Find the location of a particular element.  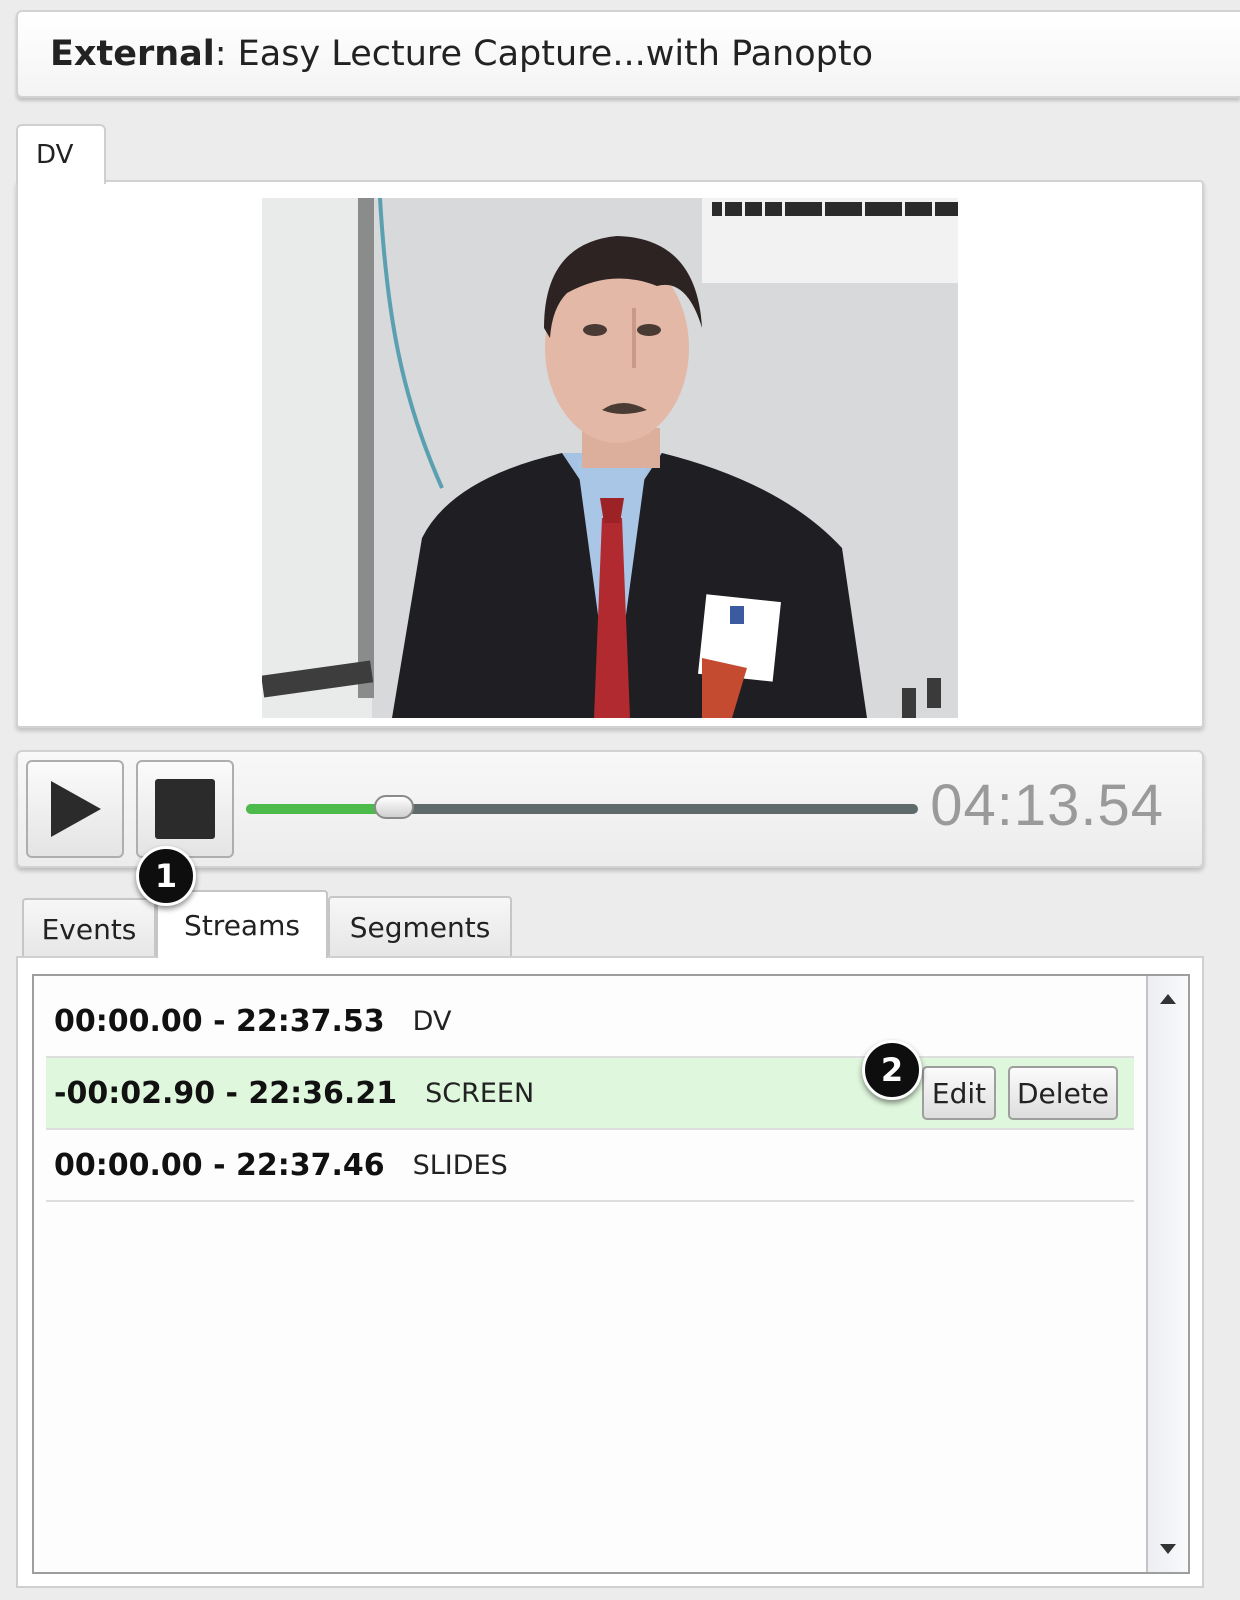

play-button is located at coordinates (75, 809).